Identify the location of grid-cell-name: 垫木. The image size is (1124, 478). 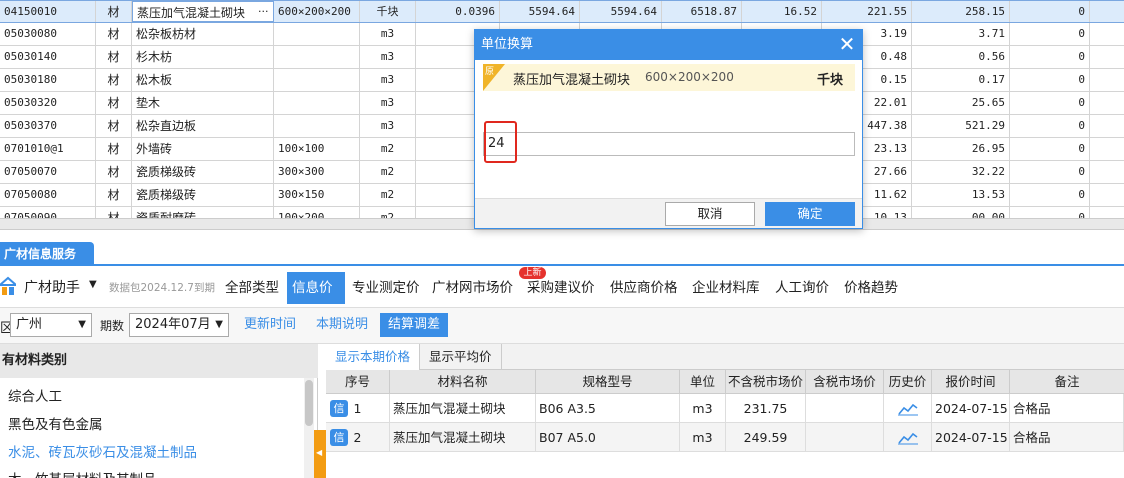
(203, 103).